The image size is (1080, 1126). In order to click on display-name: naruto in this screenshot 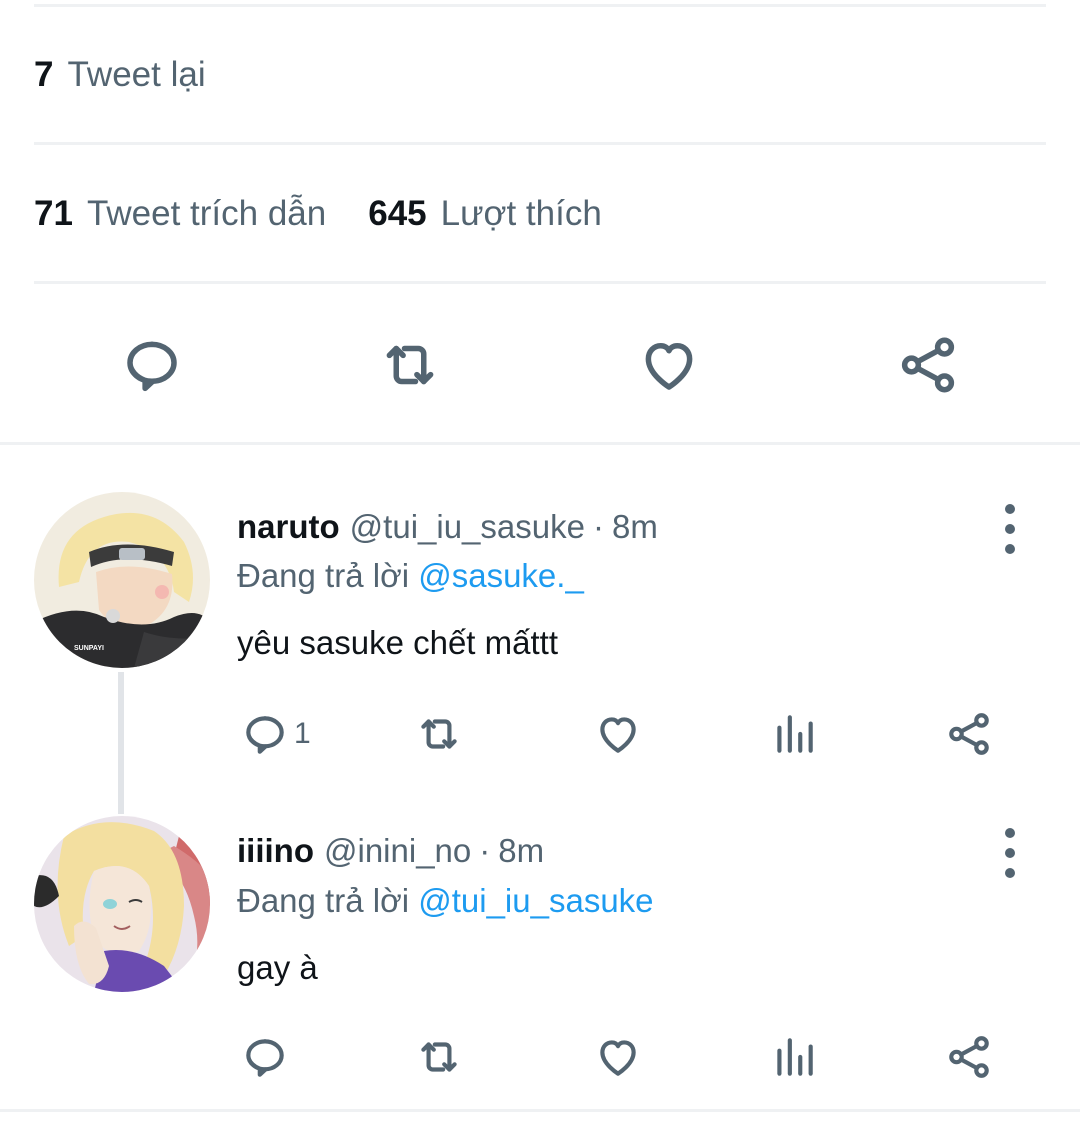, I will do `click(288, 527)`.